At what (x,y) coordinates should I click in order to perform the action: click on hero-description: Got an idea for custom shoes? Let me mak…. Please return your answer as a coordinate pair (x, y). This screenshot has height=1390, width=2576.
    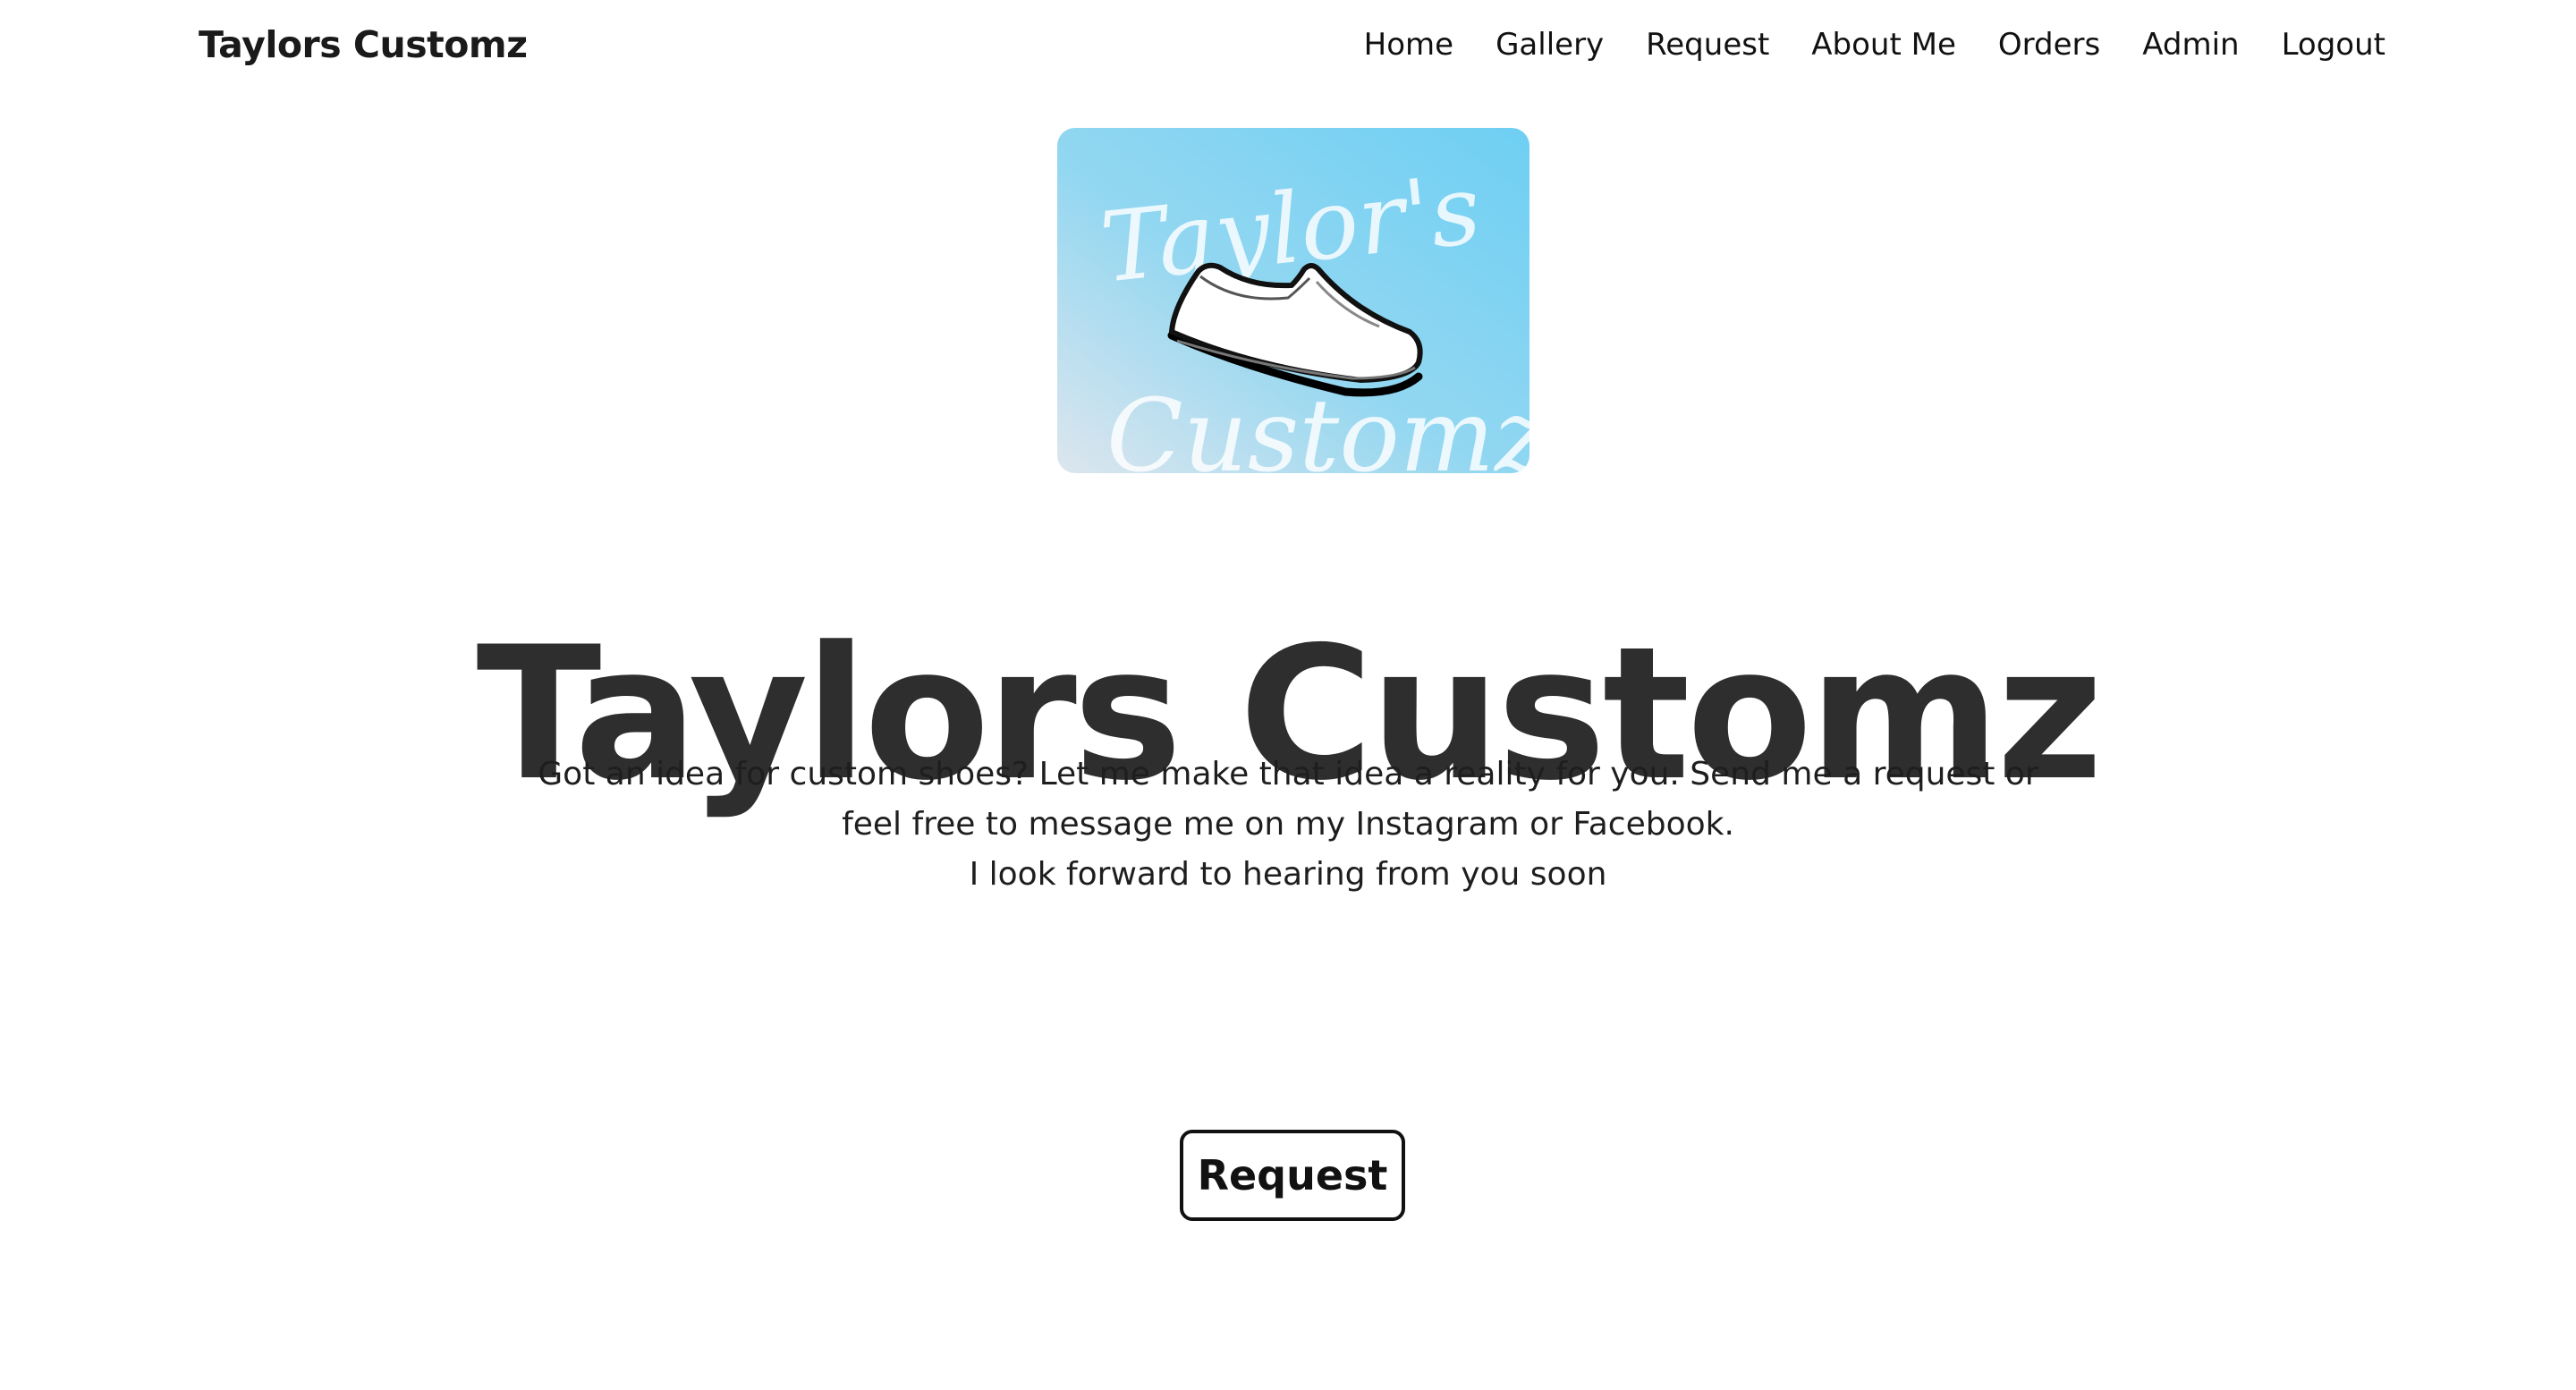
    Looking at the image, I should click on (1288, 825).